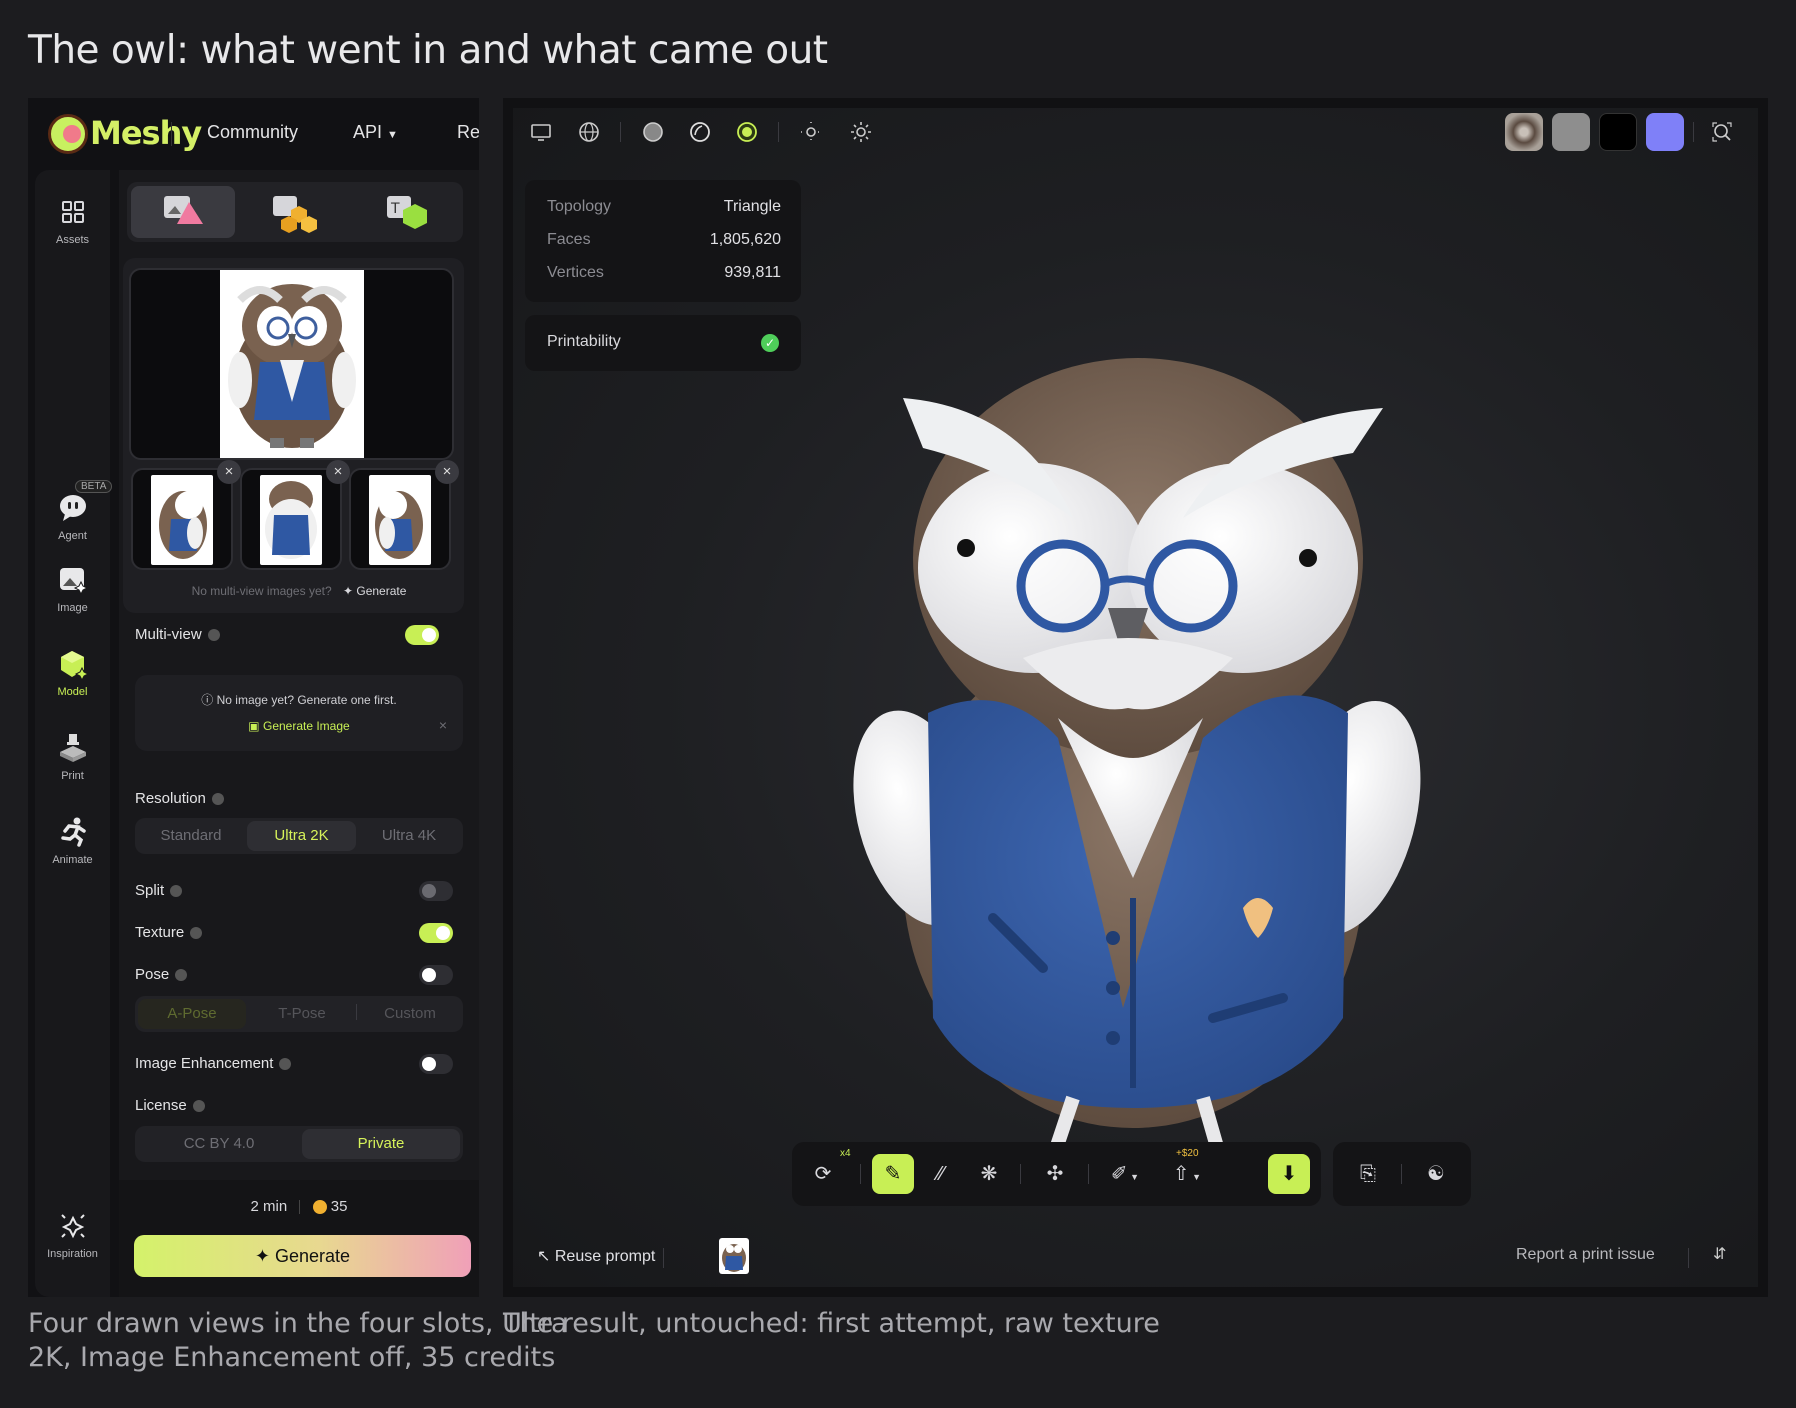 The width and height of the screenshot is (1796, 1408). What do you see at coordinates (207, 700) in the screenshot?
I see `question-circle-icon: ⓘ` at bounding box center [207, 700].